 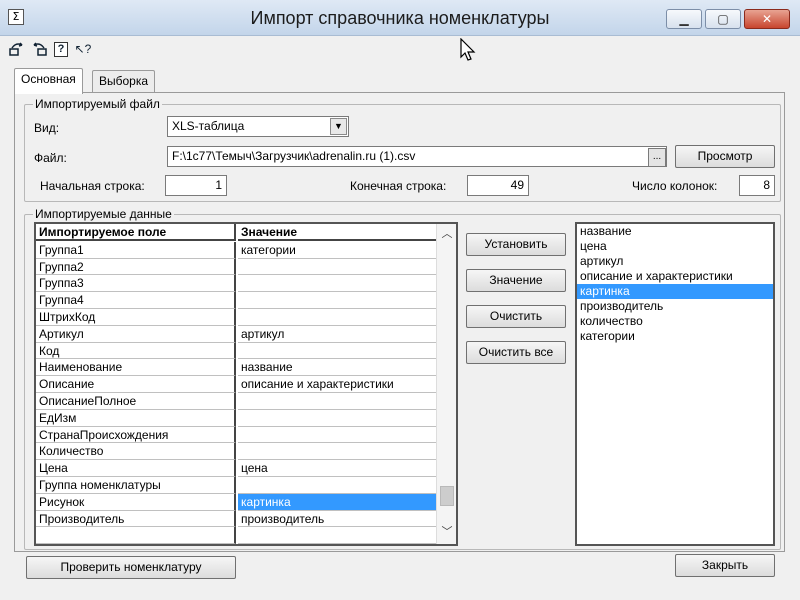 What do you see at coordinates (136, 284) in the screenshot?
I see `field-name-cell: Группа3` at bounding box center [136, 284].